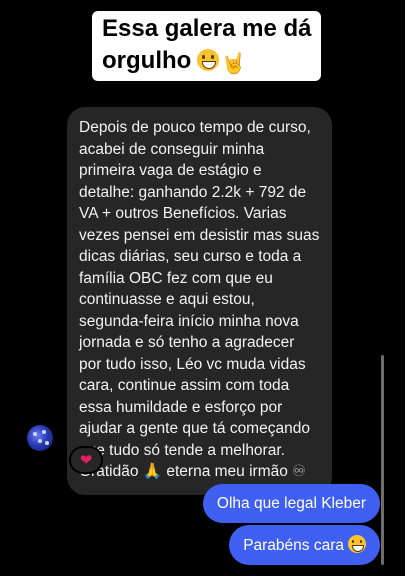 Image resolution: width=405 pixels, height=576 pixels. Describe the element at coordinates (86, 460) in the screenshot. I see `heart-reaction-icon: ❤` at that location.